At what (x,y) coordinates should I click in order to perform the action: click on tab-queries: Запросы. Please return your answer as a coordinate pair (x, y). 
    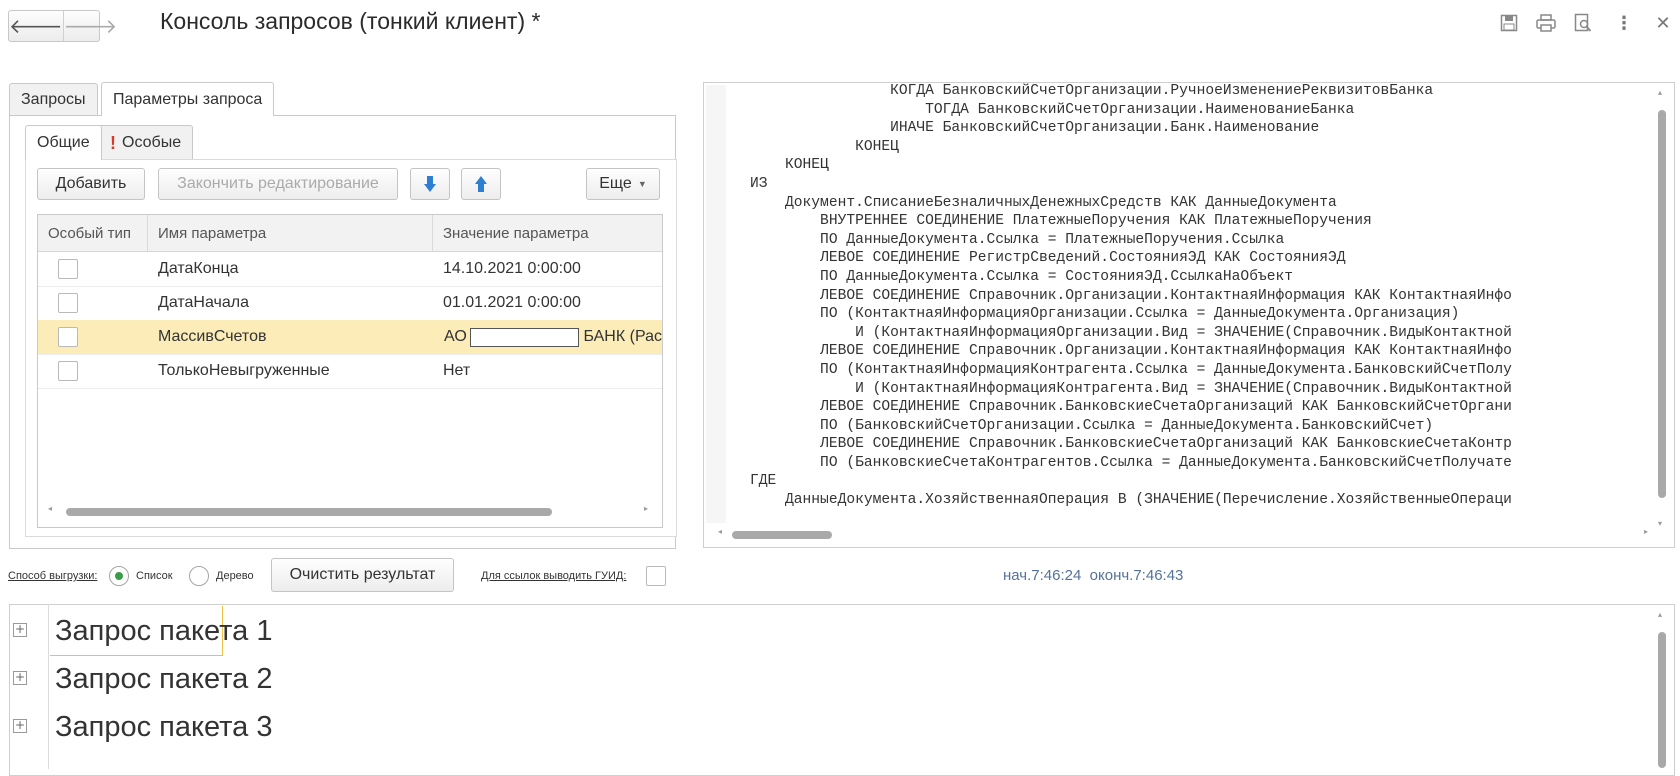
    Looking at the image, I should click on (53, 99).